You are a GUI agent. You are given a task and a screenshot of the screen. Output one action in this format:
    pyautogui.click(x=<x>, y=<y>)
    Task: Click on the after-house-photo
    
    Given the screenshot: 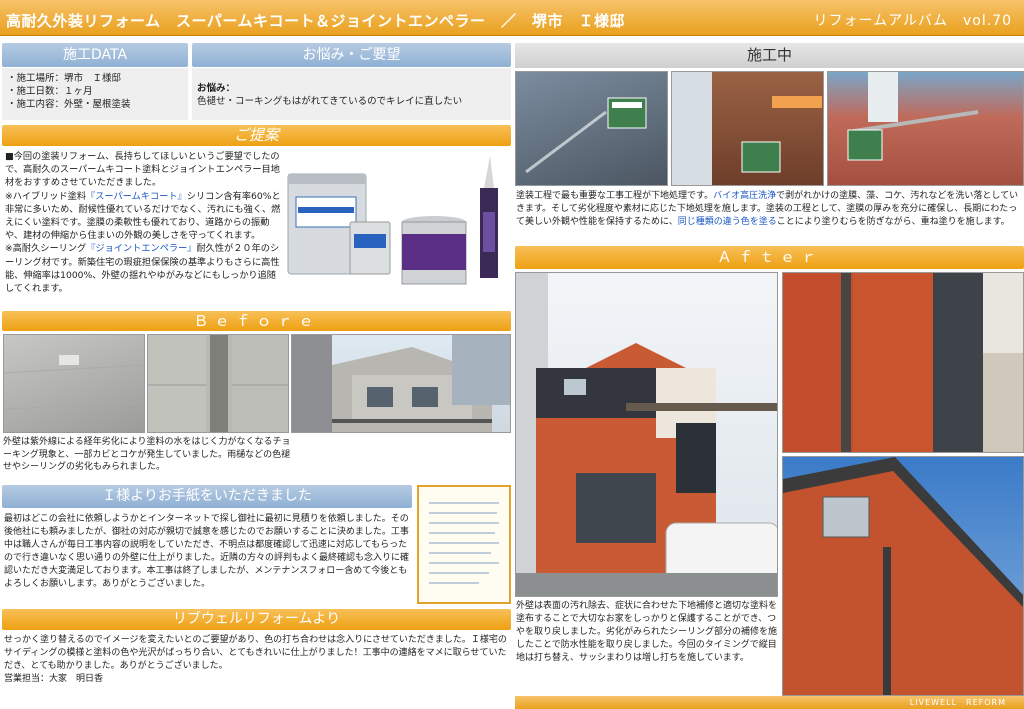 What is the action you would take?
    pyautogui.click(x=646, y=434)
    